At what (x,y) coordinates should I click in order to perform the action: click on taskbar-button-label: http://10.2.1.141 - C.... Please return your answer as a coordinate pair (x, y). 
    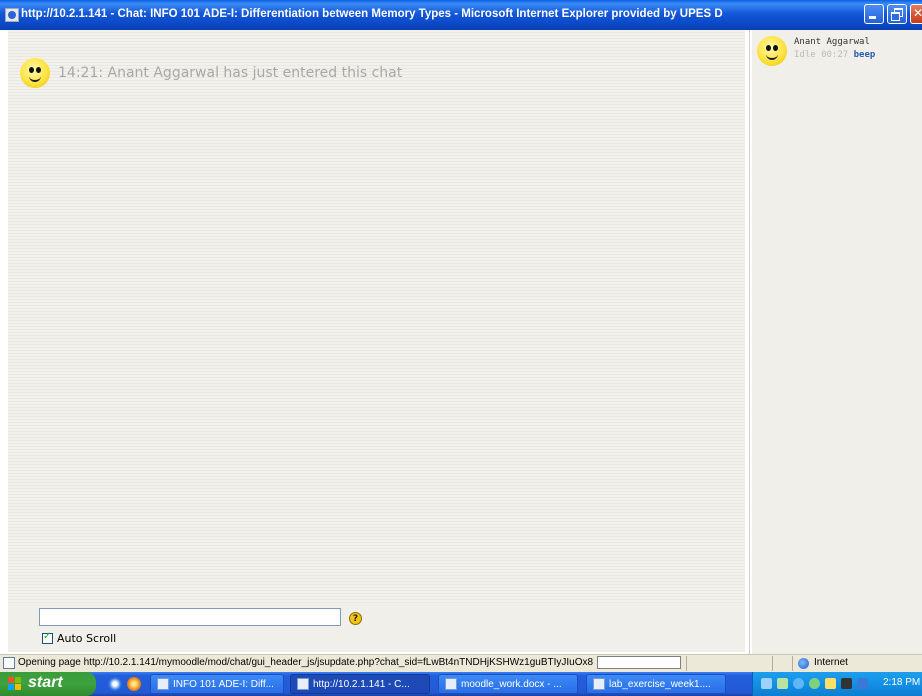
    Looking at the image, I should click on (361, 684).